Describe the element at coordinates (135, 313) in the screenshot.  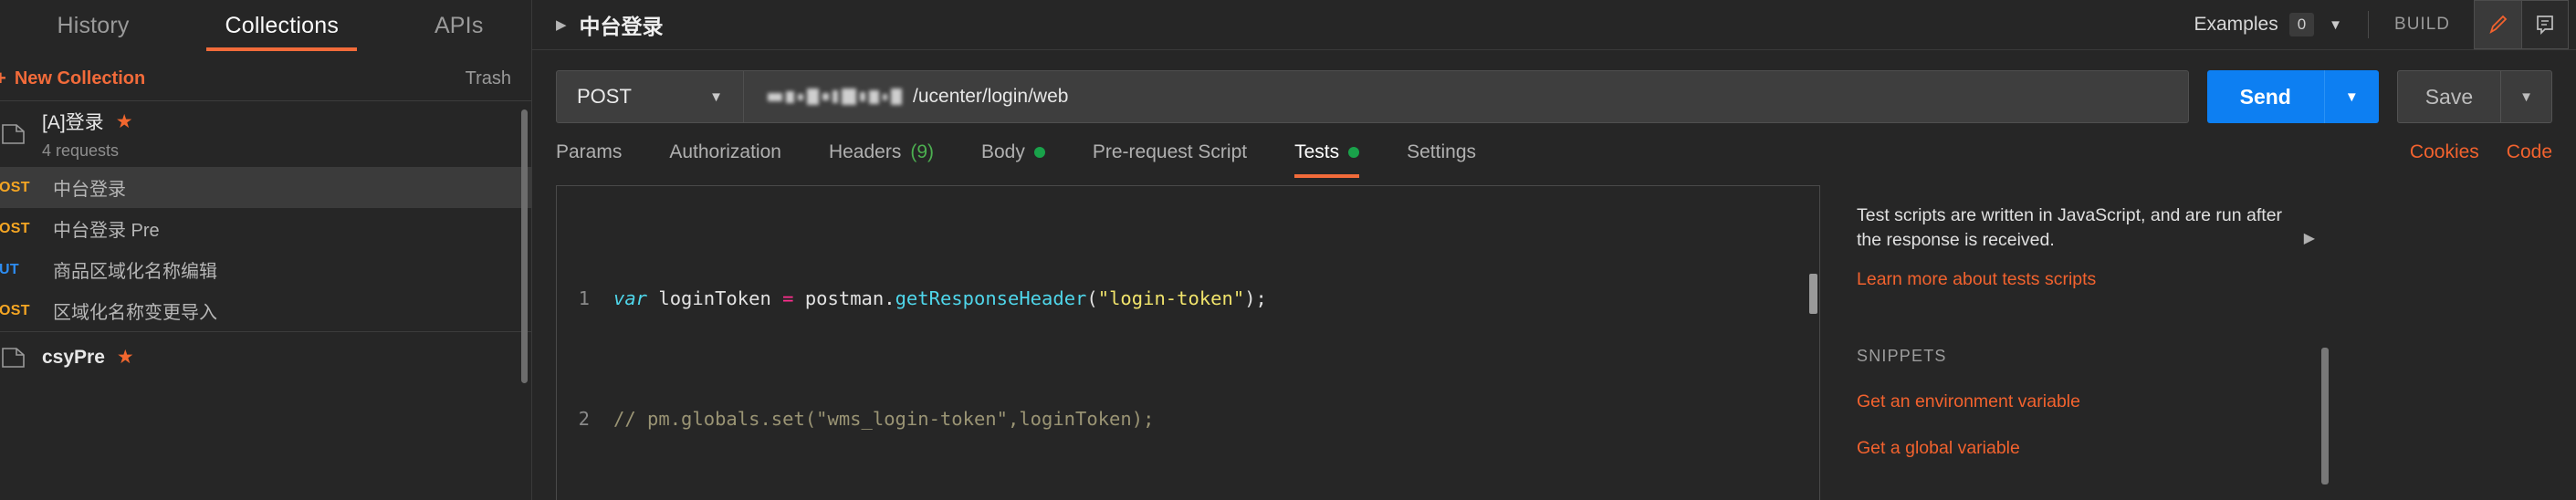
I see `request-name: 区域化名称变更导入` at that location.